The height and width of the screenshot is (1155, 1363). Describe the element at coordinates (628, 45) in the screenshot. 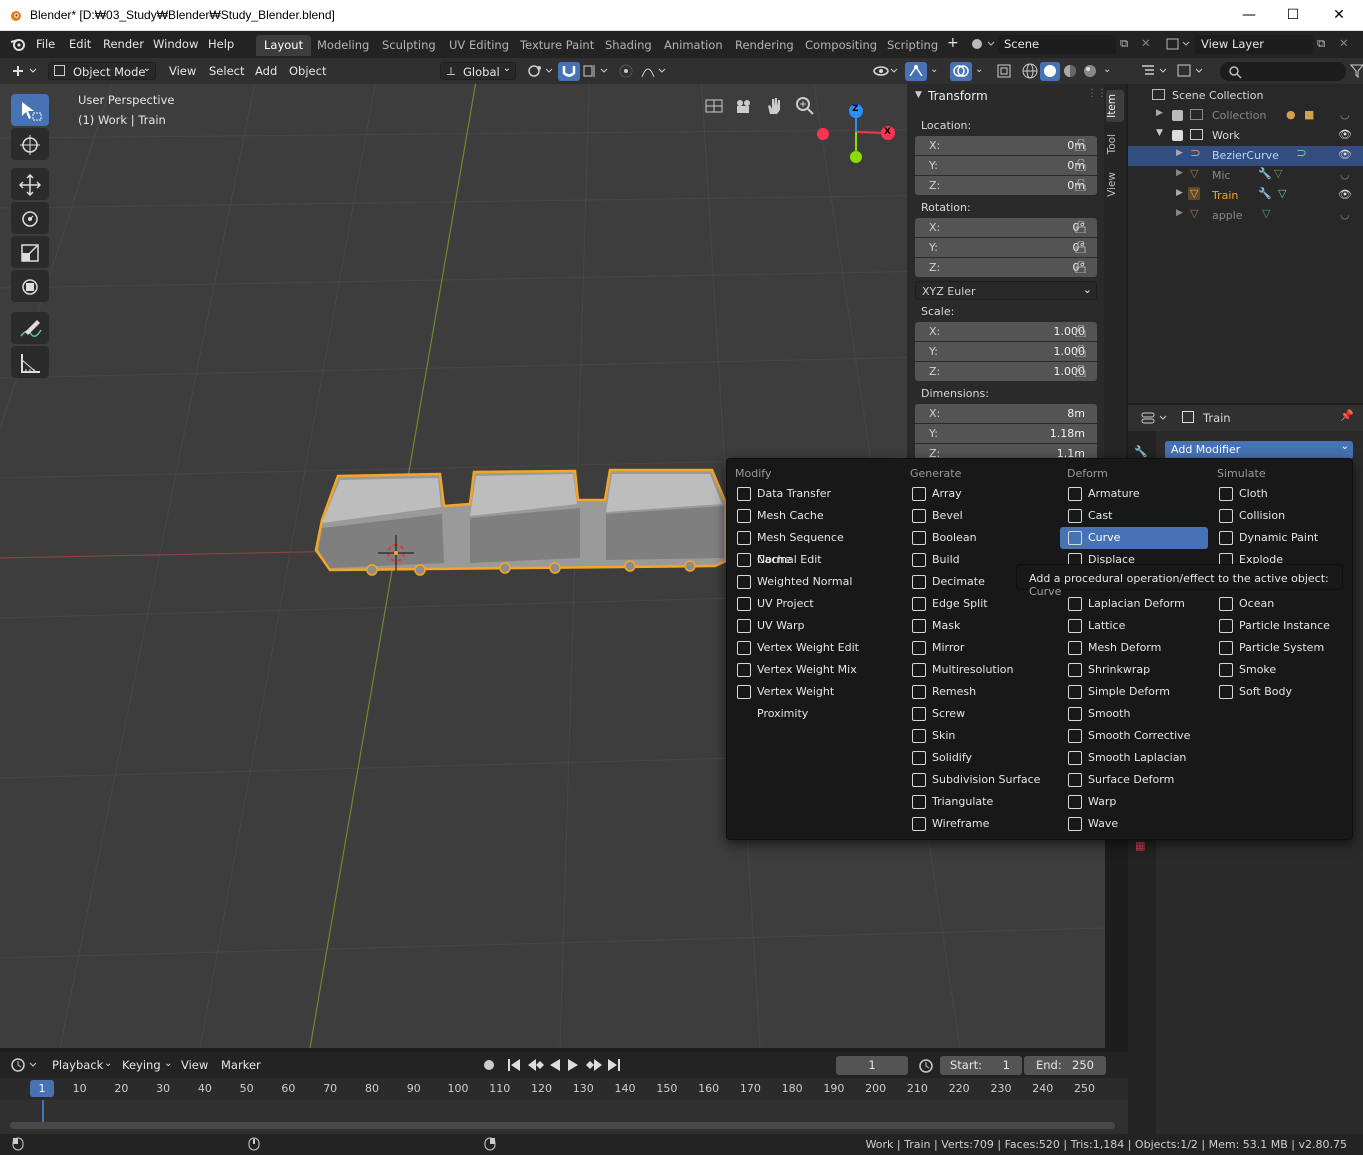

I see `tab-shading: Shading` at that location.